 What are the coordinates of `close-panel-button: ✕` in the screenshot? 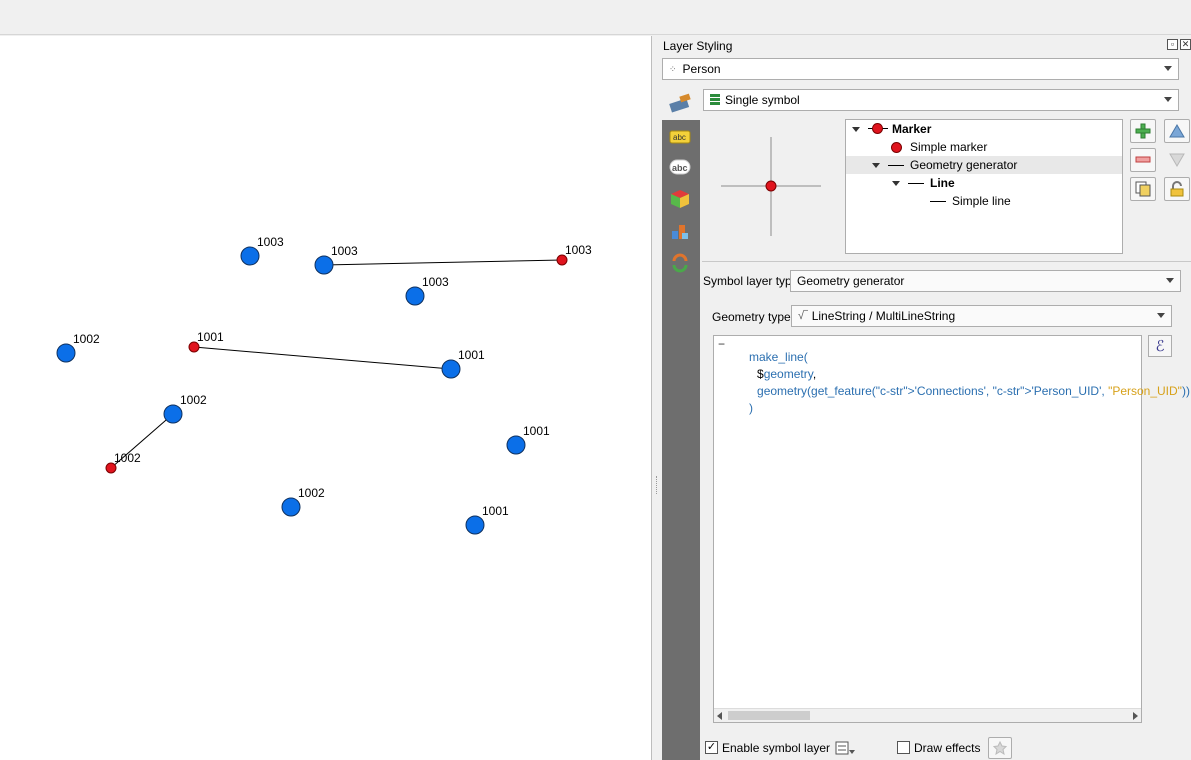 It's located at (1185, 44).